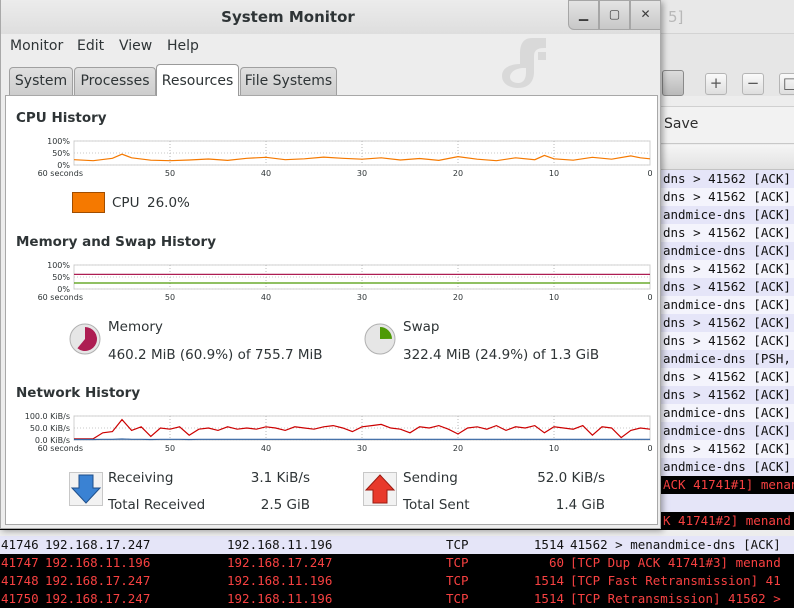 The image size is (794, 608). Describe the element at coordinates (571, 478) in the screenshot. I see `sending-value: 52.0 KiB/s` at that location.